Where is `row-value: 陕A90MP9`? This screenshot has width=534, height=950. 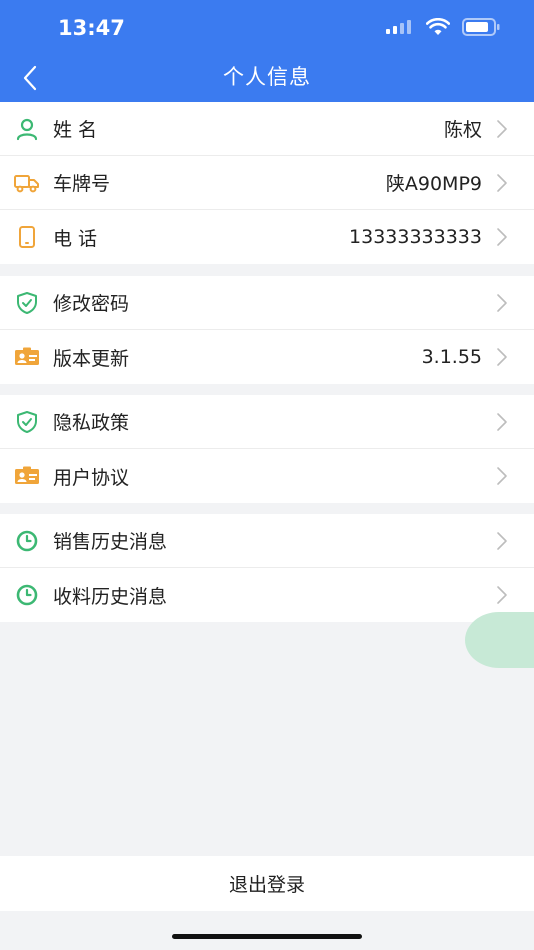 row-value: 陕A90MP9 is located at coordinates (433, 184).